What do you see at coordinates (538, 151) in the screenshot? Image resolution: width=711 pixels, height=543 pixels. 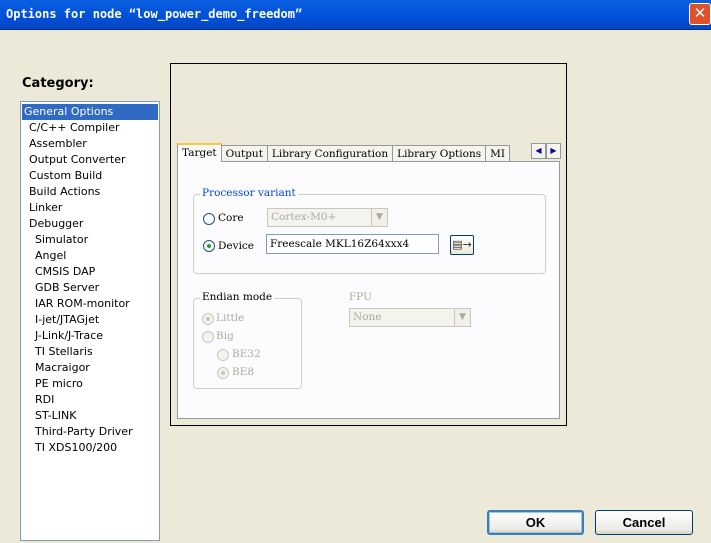 I see `tab-scroll-left-icon: ◀` at bounding box center [538, 151].